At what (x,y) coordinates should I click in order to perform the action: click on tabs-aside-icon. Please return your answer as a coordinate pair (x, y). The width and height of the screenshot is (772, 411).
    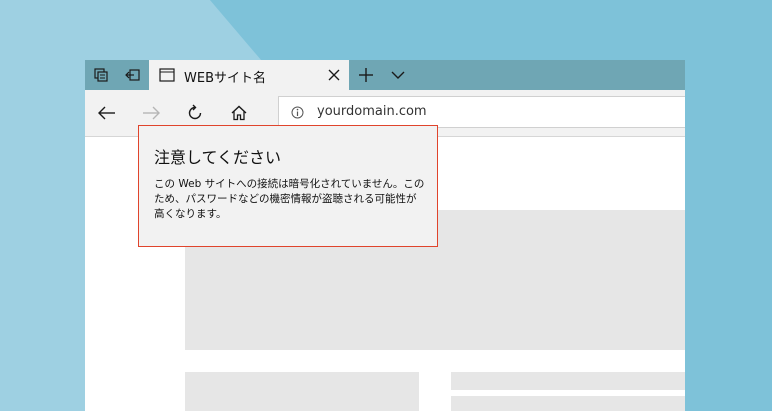
    Looking at the image, I should click on (101, 75).